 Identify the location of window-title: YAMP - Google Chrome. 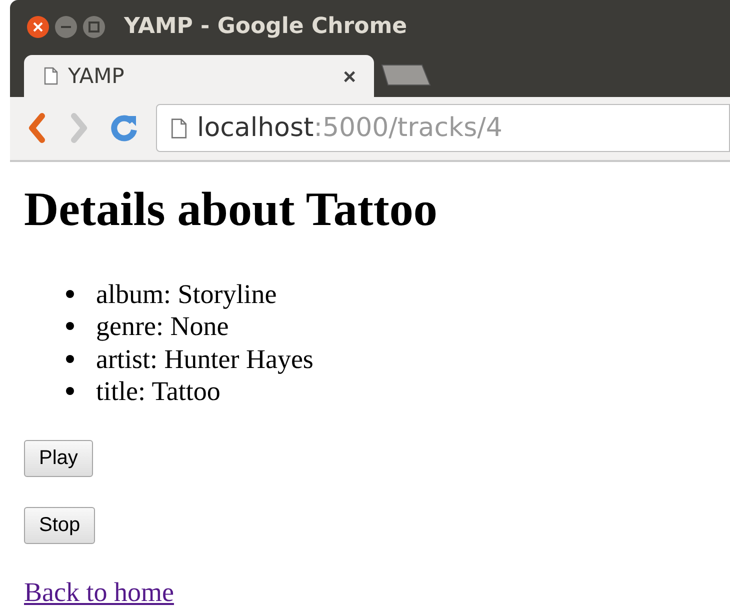
(266, 27).